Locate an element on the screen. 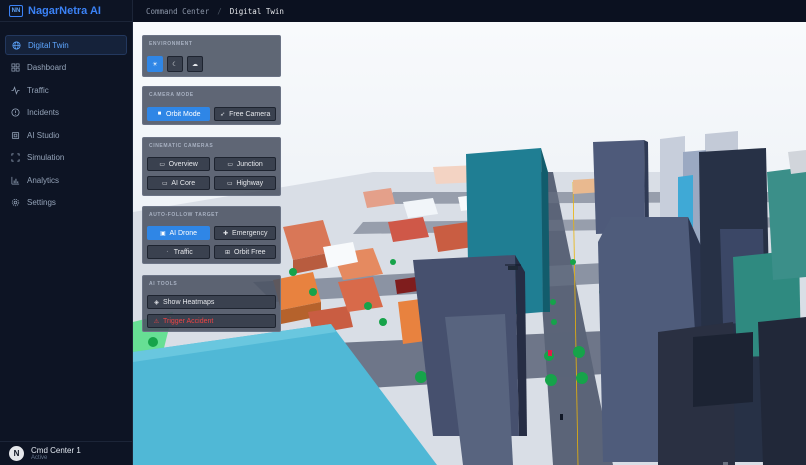  user-footer: N Cmd Center 1 Active is located at coordinates (66, 453).